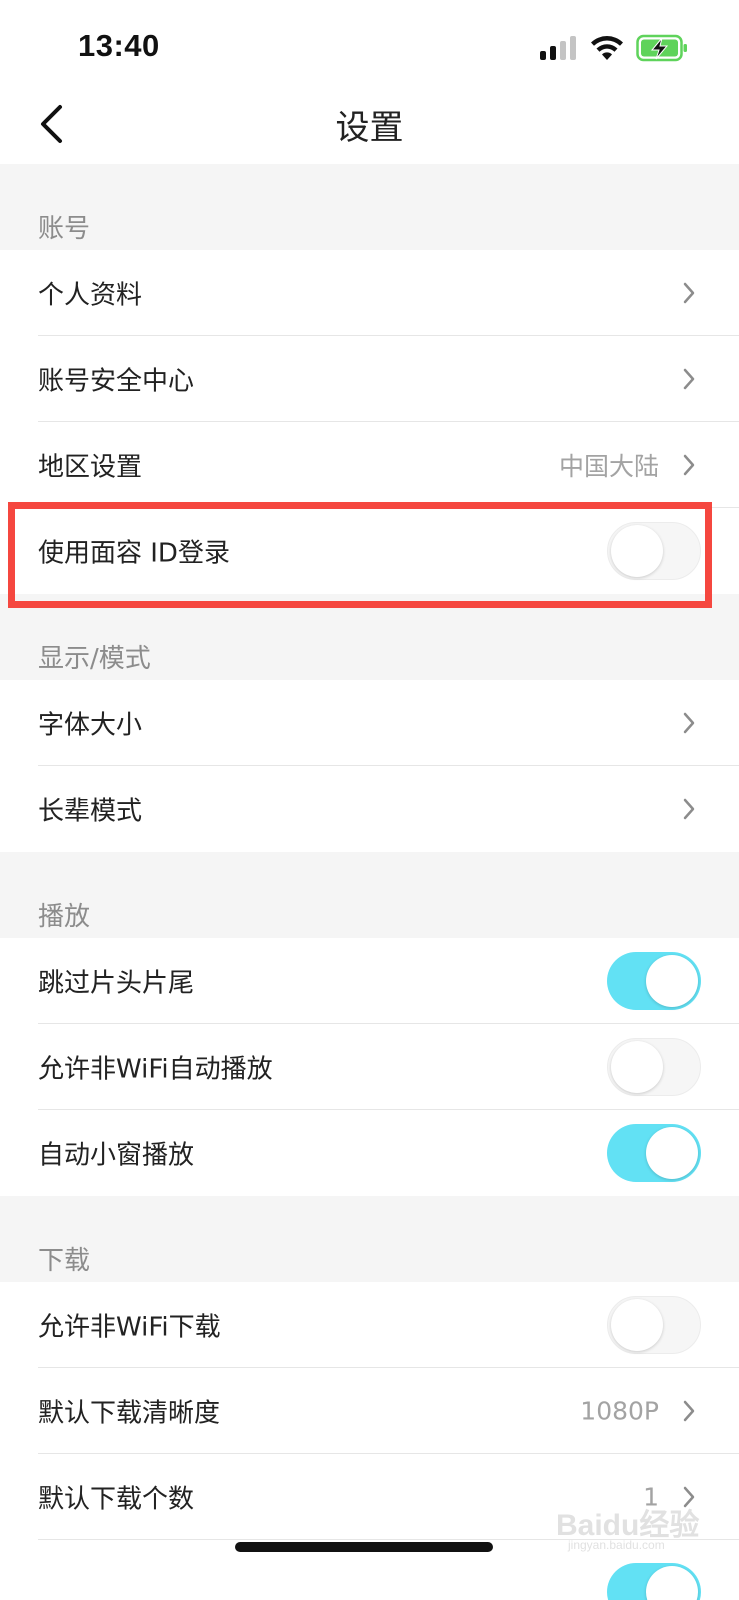 The height and width of the screenshot is (1600, 739). I want to click on cellular-signal-icon, so click(558, 48).